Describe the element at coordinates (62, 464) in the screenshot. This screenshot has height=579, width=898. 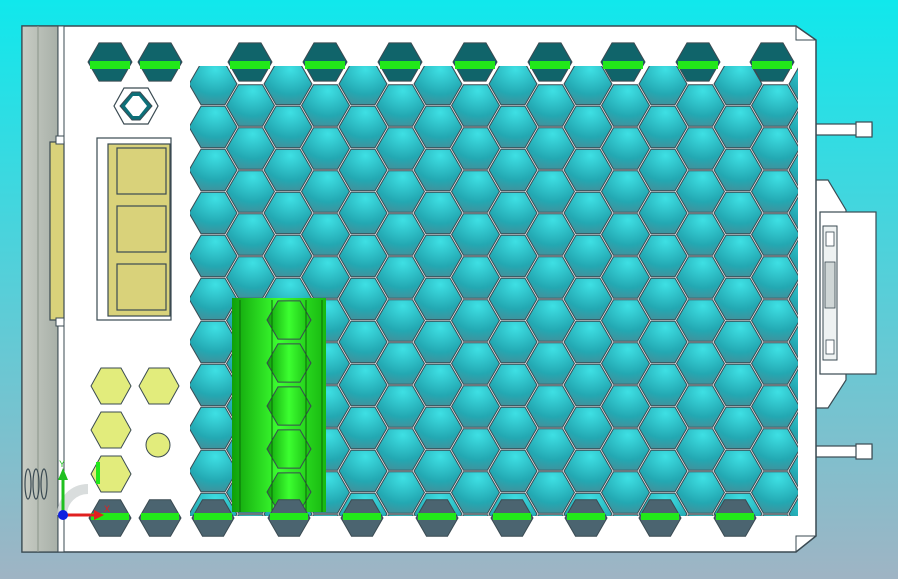
I see `axis-y-label: Y` at that location.